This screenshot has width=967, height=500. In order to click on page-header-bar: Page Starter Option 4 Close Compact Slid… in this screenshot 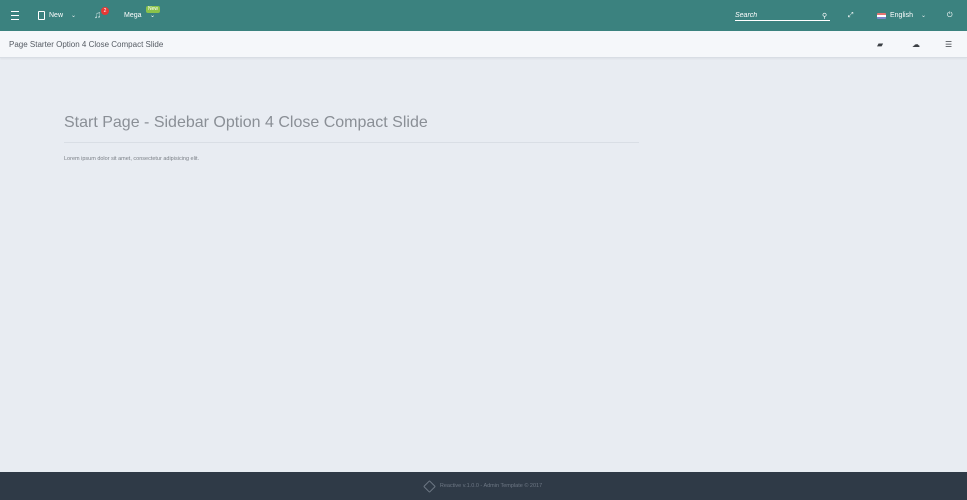, I will do `click(483, 44)`.